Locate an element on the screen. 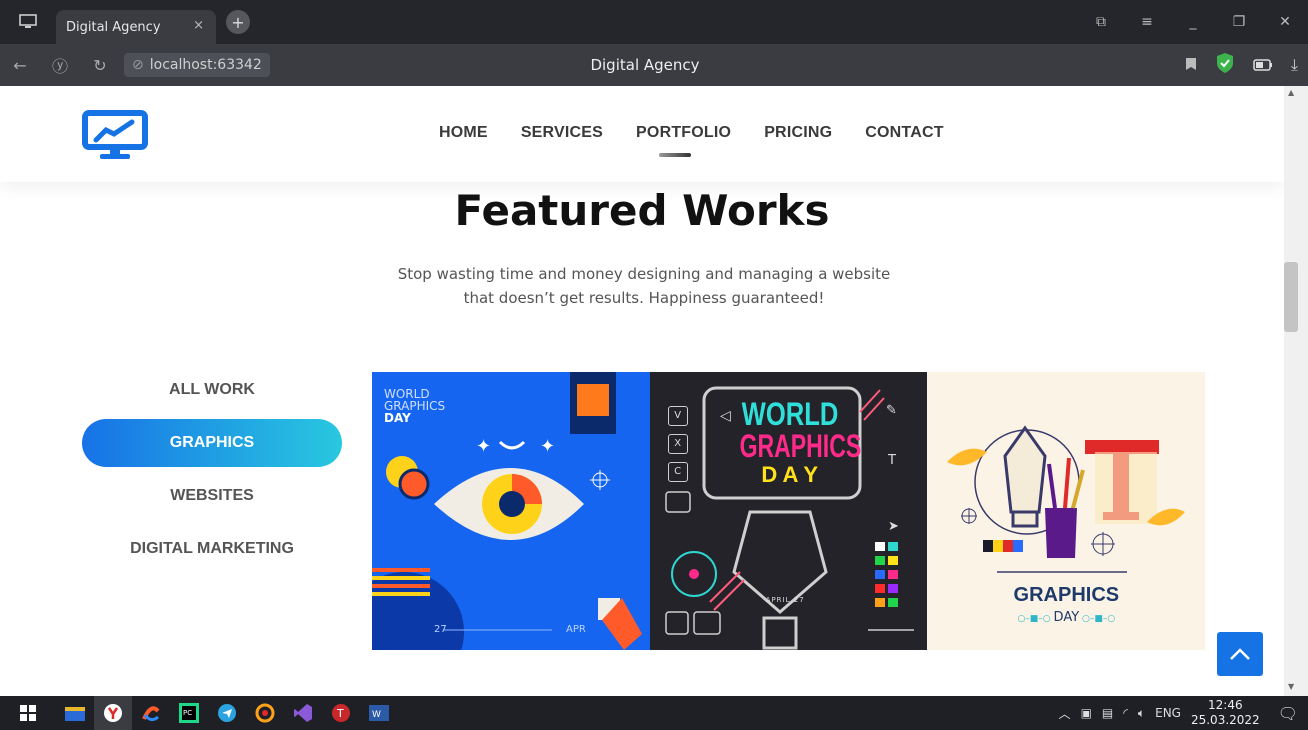  chevron-up-icon is located at coordinates (1240, 654).